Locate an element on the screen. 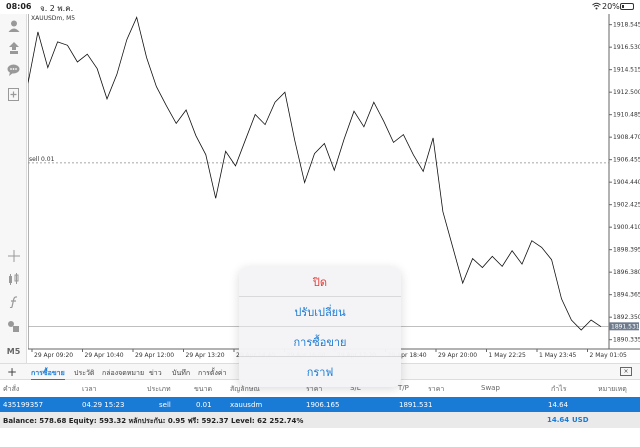 The height and width of the screenshot is (447, 640). svg-text: 1891.531 is located at coordinates (625, 326).